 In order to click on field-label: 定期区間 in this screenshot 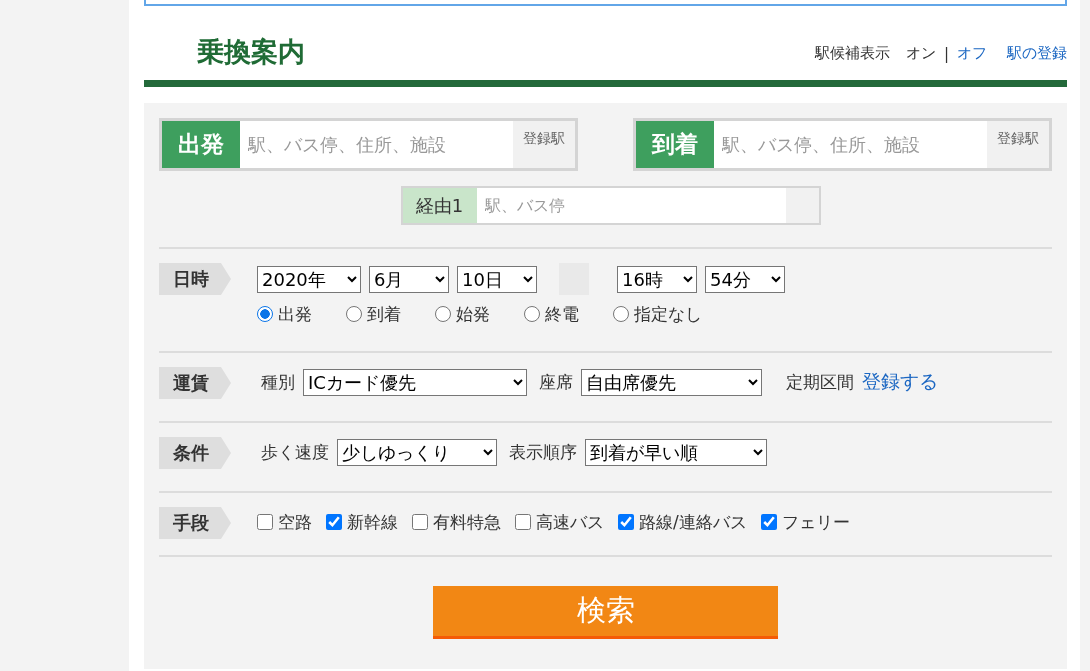, I will do `click(820, 382)`.